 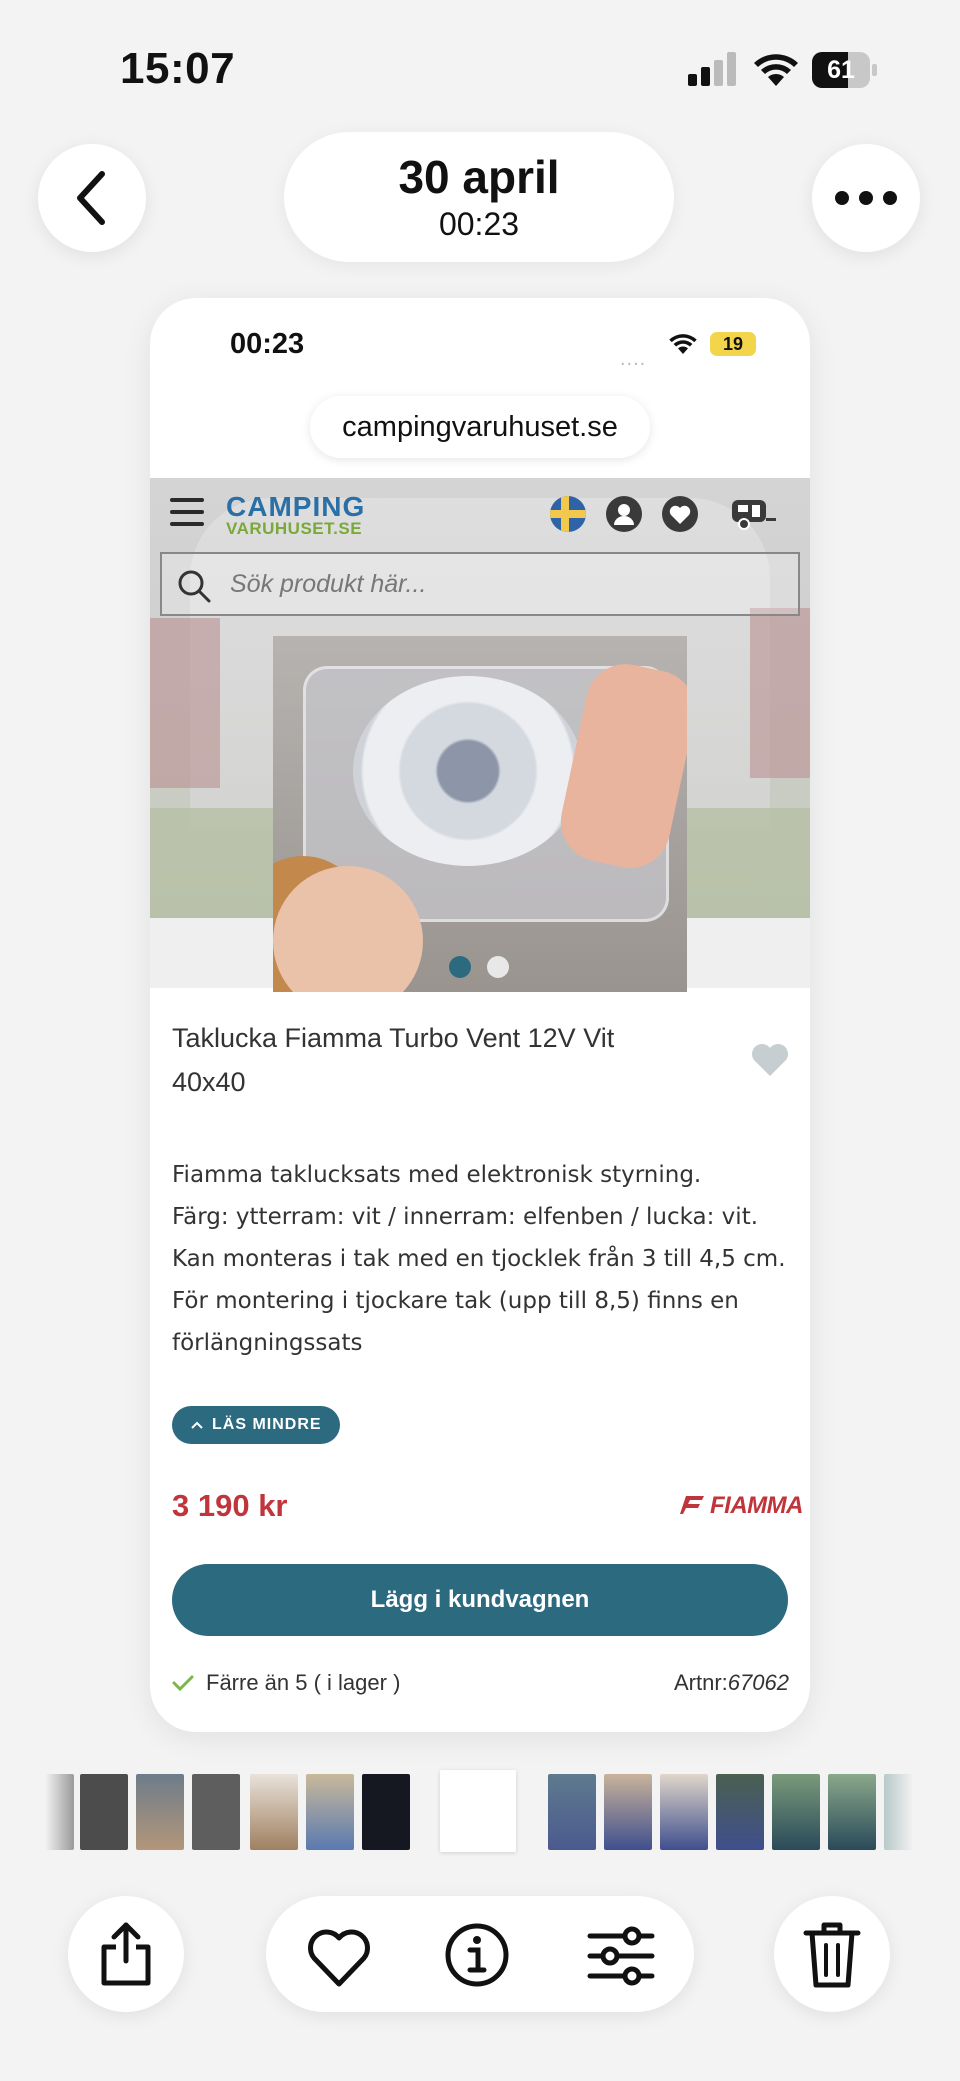 I want to click on ellipsis-icon, so click(x=866, y=198).